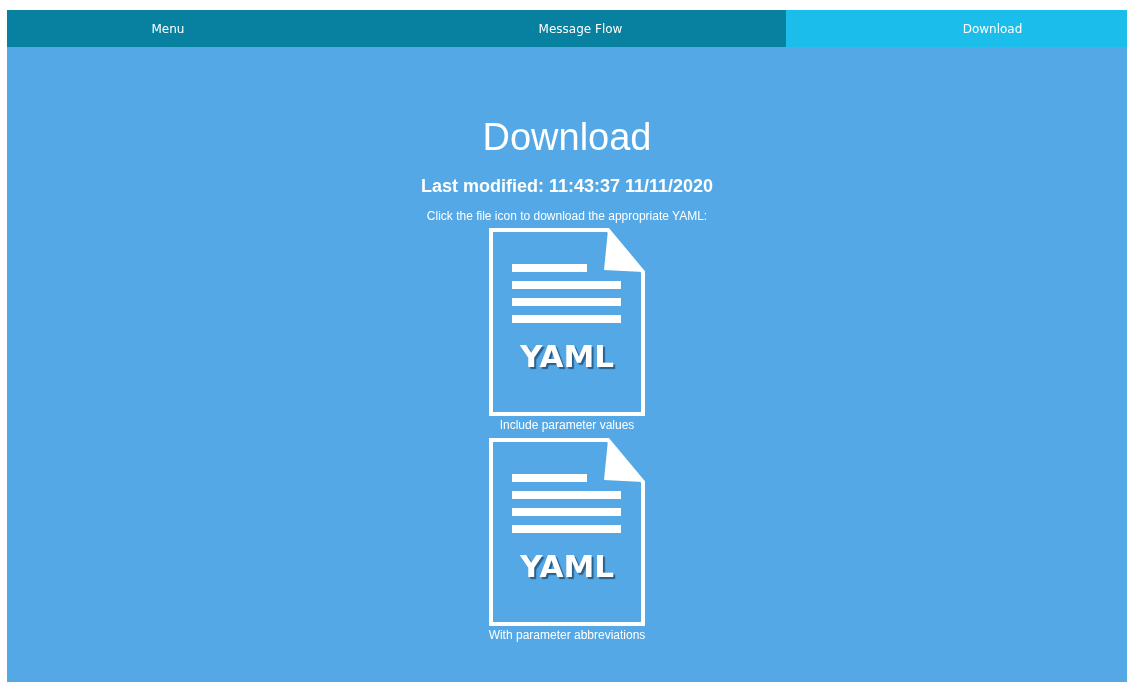  I want to click on file-caption: With parameter abbreviations, so click(567, 635).